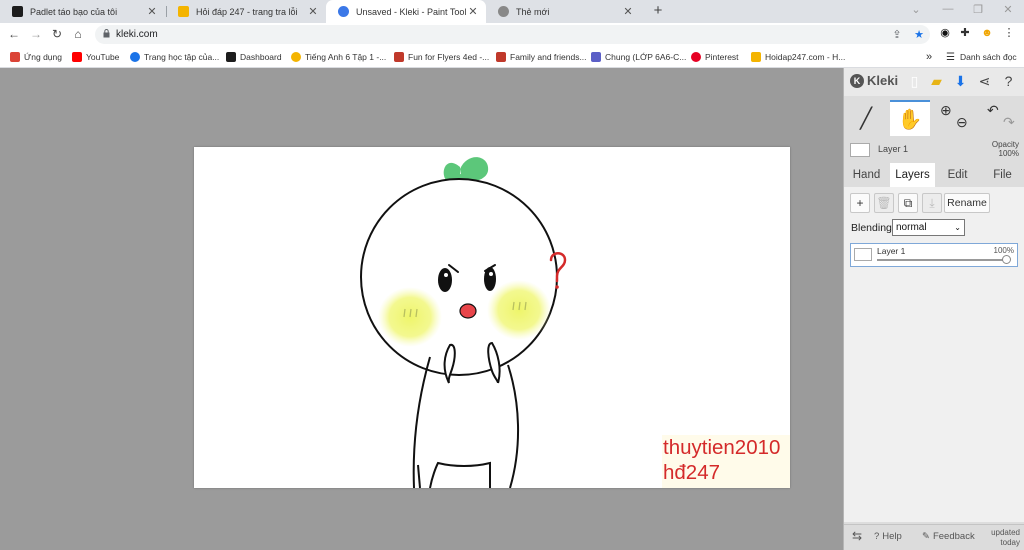 The height and width of the screenshot is (550, 1024). I want to click on menu-kebab-icon: ⋮, so click(1009, 33).